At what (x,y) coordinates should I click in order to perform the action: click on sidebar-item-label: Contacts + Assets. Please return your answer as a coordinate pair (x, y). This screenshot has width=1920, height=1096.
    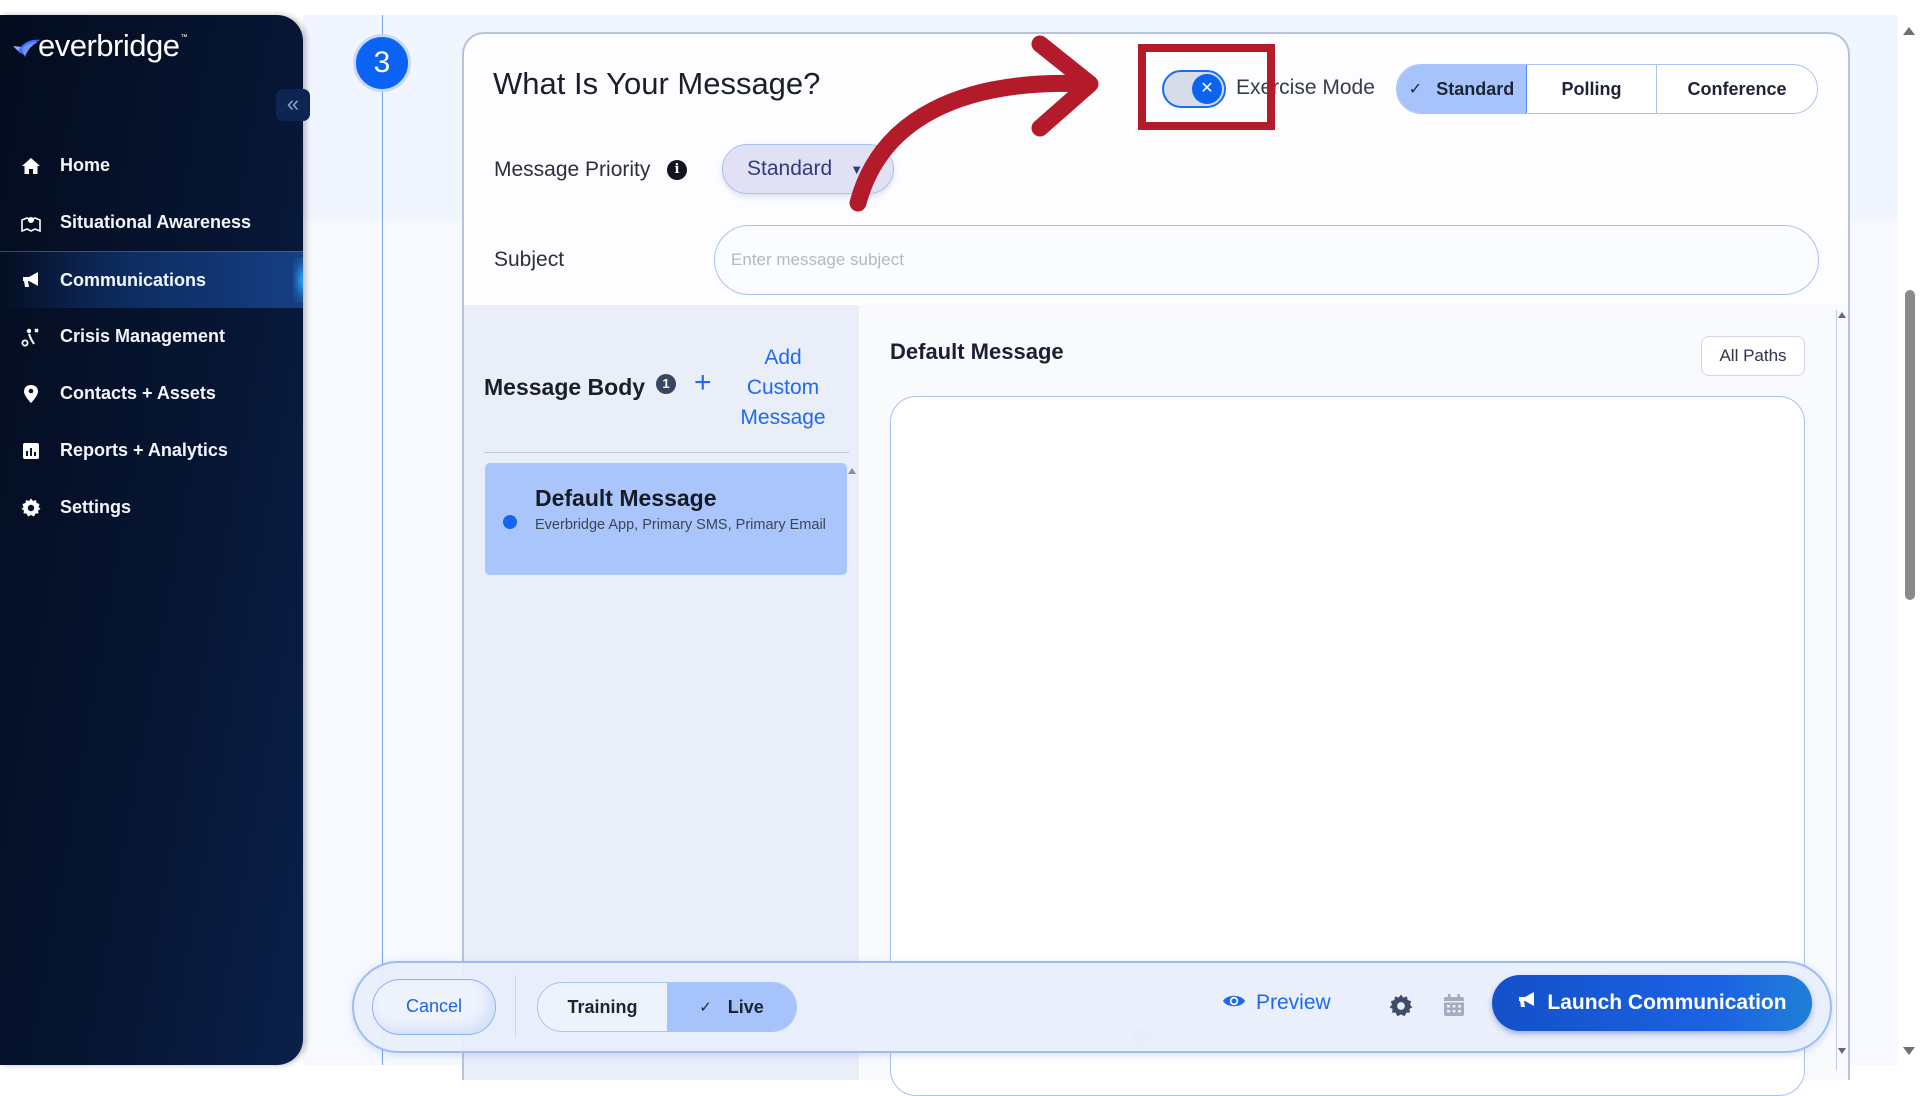
    Looking at the image, I should click on (138, 393).